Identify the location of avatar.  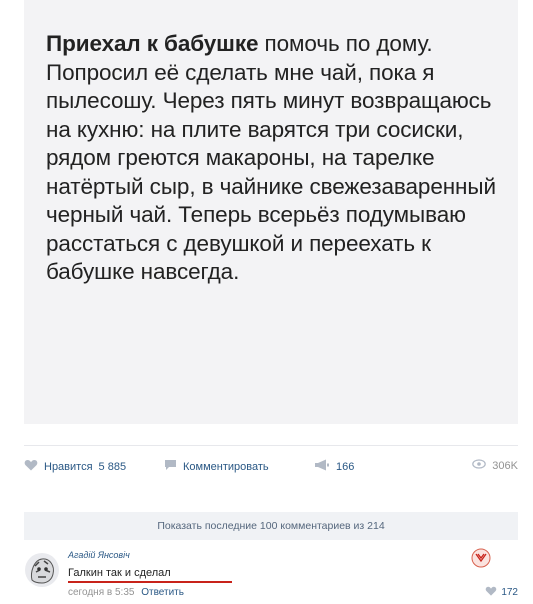
(42, 570).